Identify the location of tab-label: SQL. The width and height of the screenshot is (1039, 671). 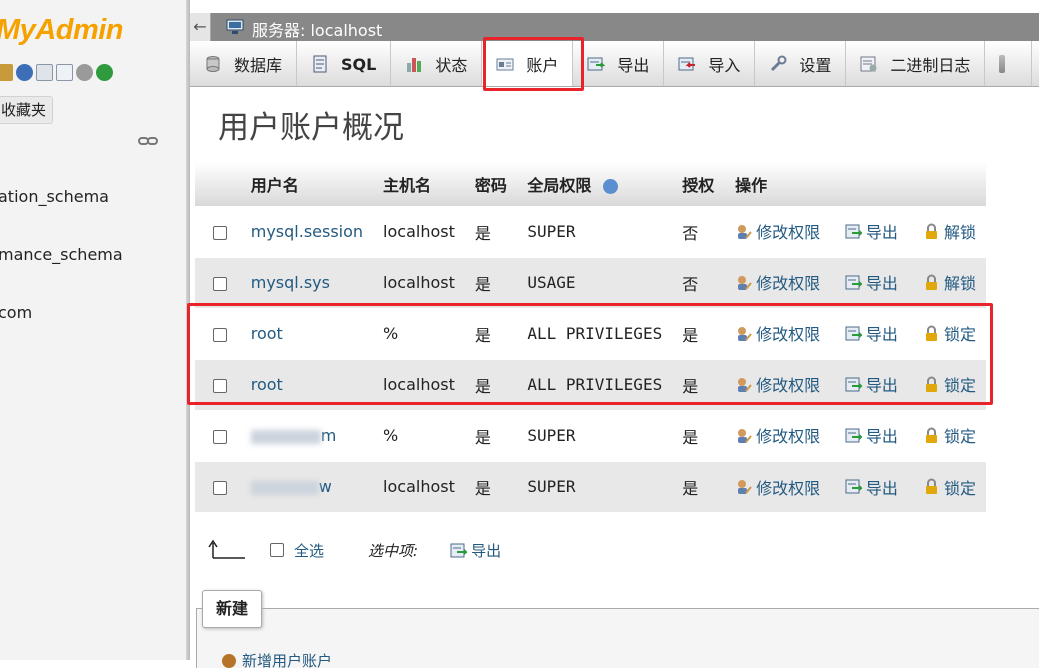
(359, 64).